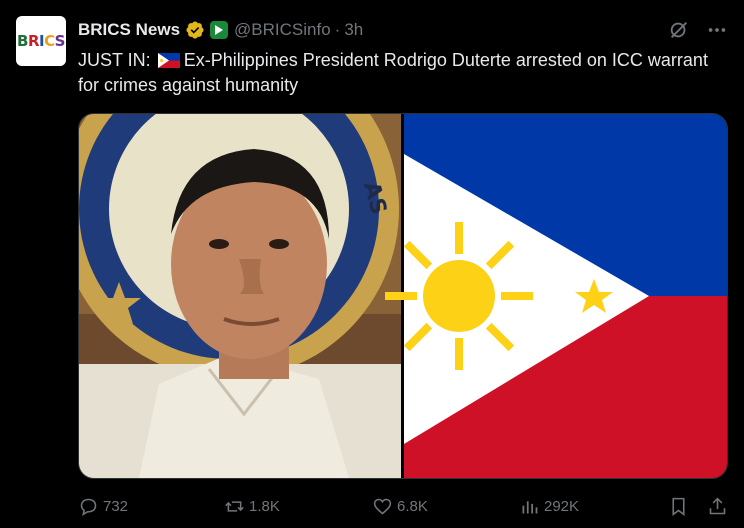  Describe the element at coordinates (717, 32) in the screenshot. I see `more-icon` at that location.